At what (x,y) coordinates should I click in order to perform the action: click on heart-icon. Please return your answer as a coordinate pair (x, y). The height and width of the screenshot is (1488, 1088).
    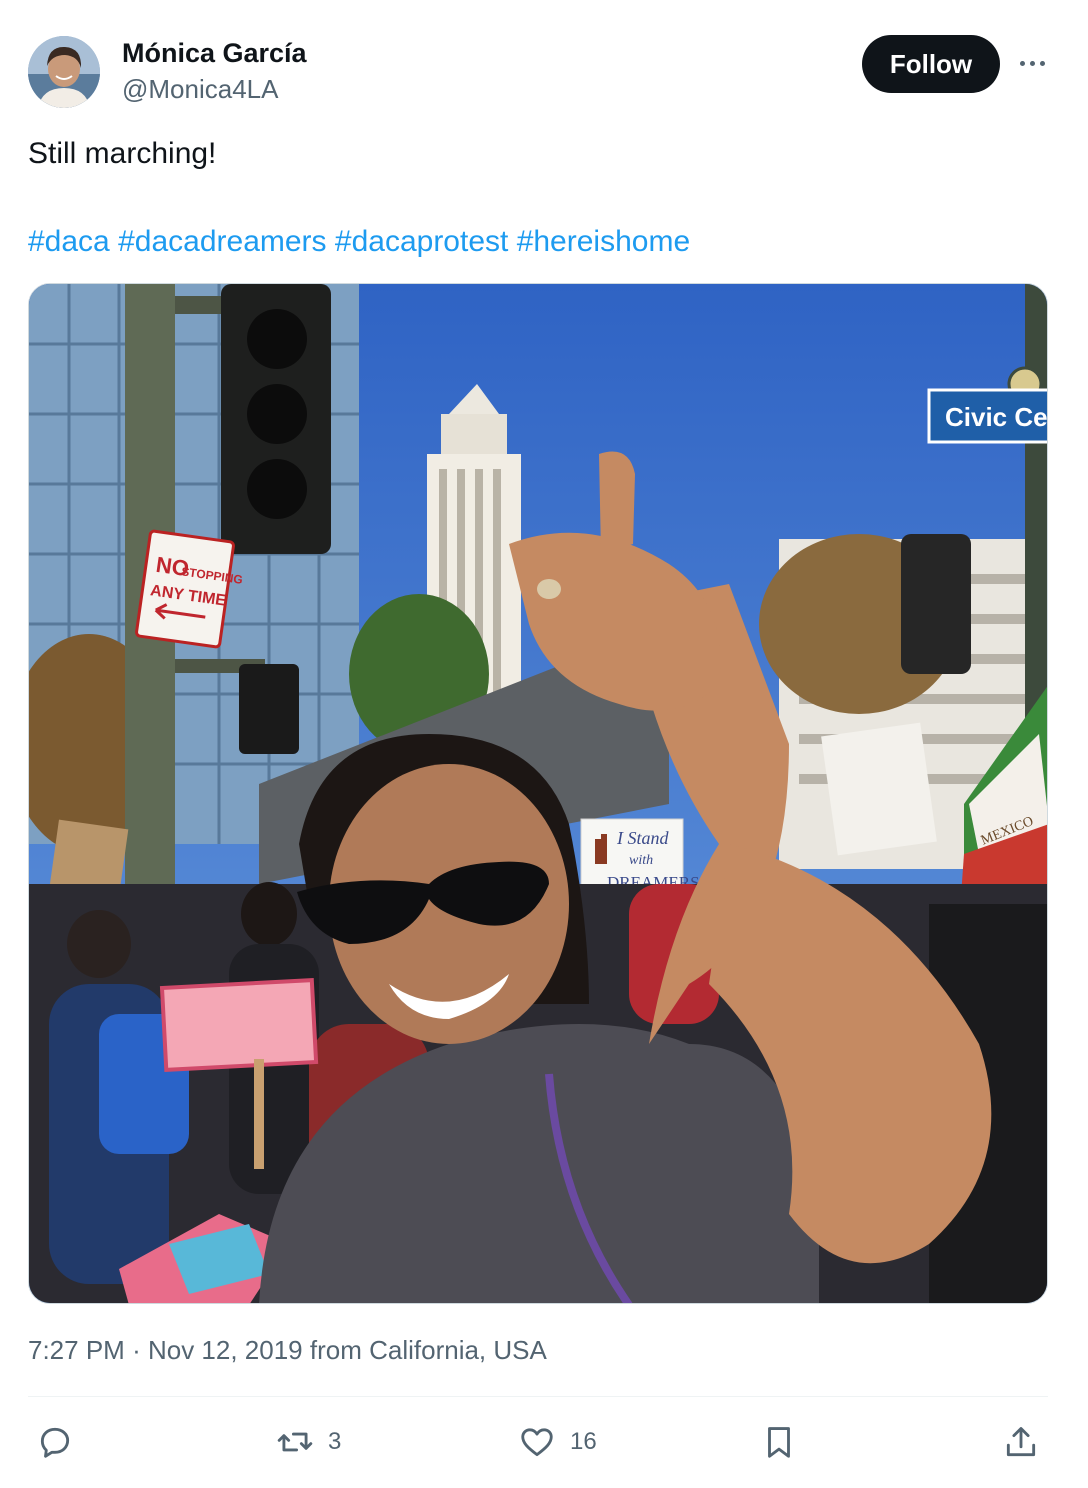
    Looking at the image, I should click on (537, 1442).